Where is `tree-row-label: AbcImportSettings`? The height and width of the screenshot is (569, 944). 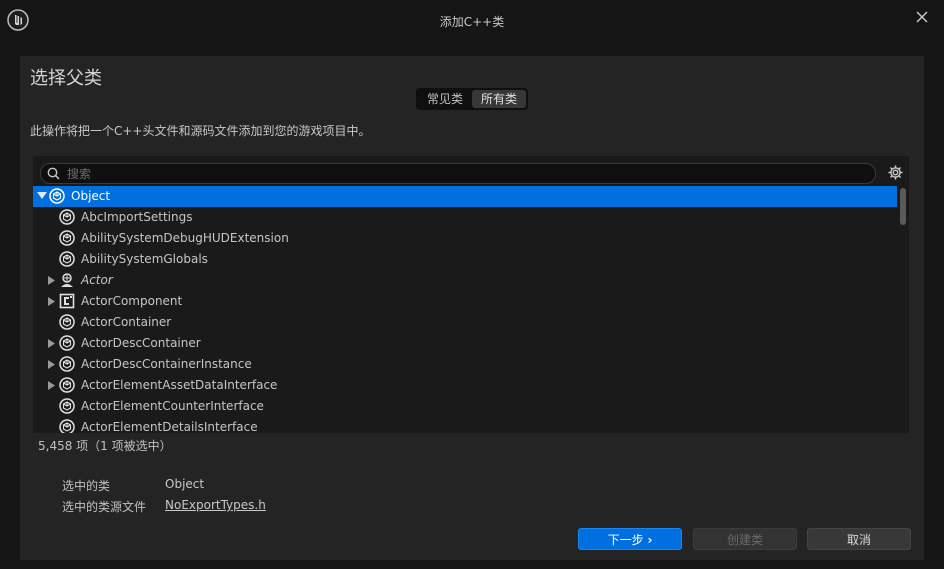 tree-row-label: AbcImportSettings is located at coordinates (137, 217).